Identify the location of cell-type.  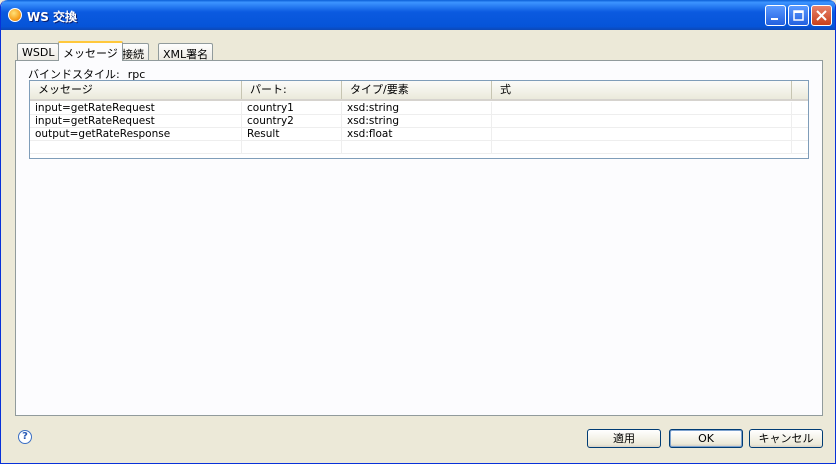
(417, 147).